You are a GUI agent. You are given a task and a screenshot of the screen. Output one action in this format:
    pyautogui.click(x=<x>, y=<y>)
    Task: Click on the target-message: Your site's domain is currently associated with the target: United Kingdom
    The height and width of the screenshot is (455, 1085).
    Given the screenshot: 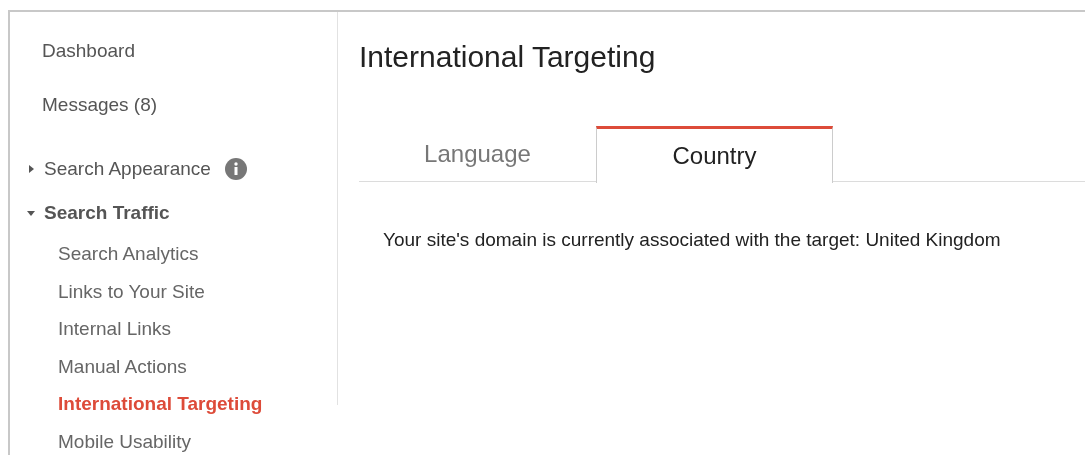 What is the action you would take?
    pyautogui.click(x=692, y=240)
    